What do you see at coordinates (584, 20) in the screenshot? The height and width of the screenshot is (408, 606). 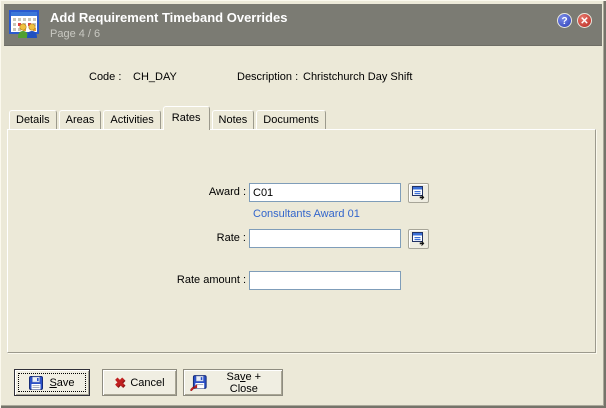 I see `close-icon: ✕` at bounding box center [584, 20].